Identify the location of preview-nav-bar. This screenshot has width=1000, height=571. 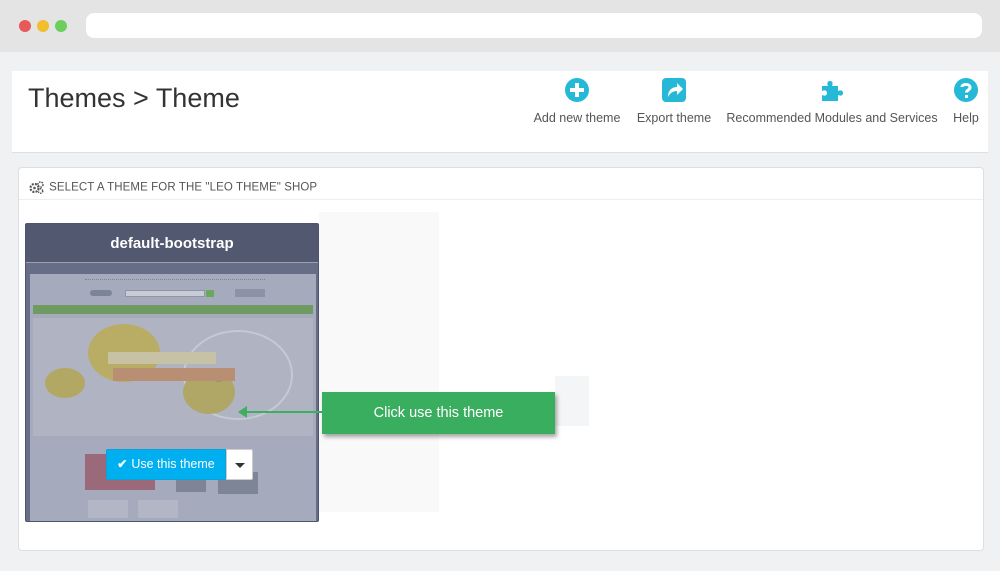
(173, 309).